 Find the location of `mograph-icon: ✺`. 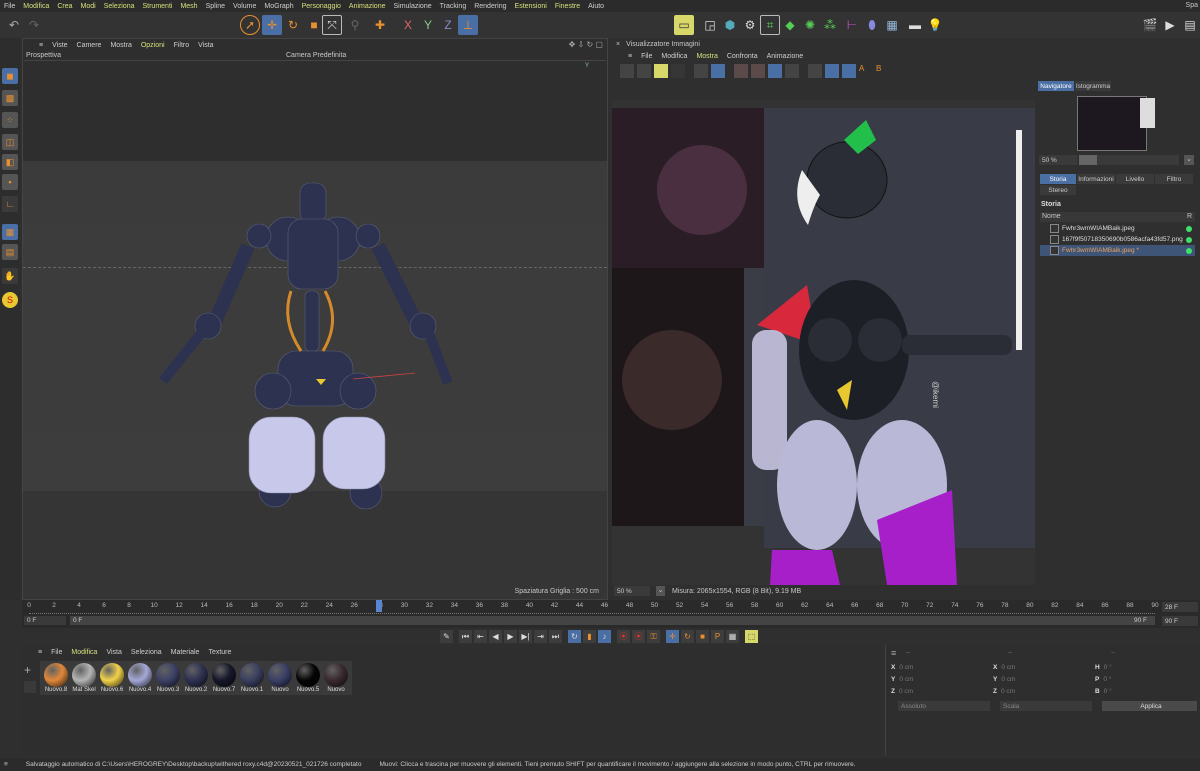

mograph-icon: ✺ is located at coordinates (810, 25).